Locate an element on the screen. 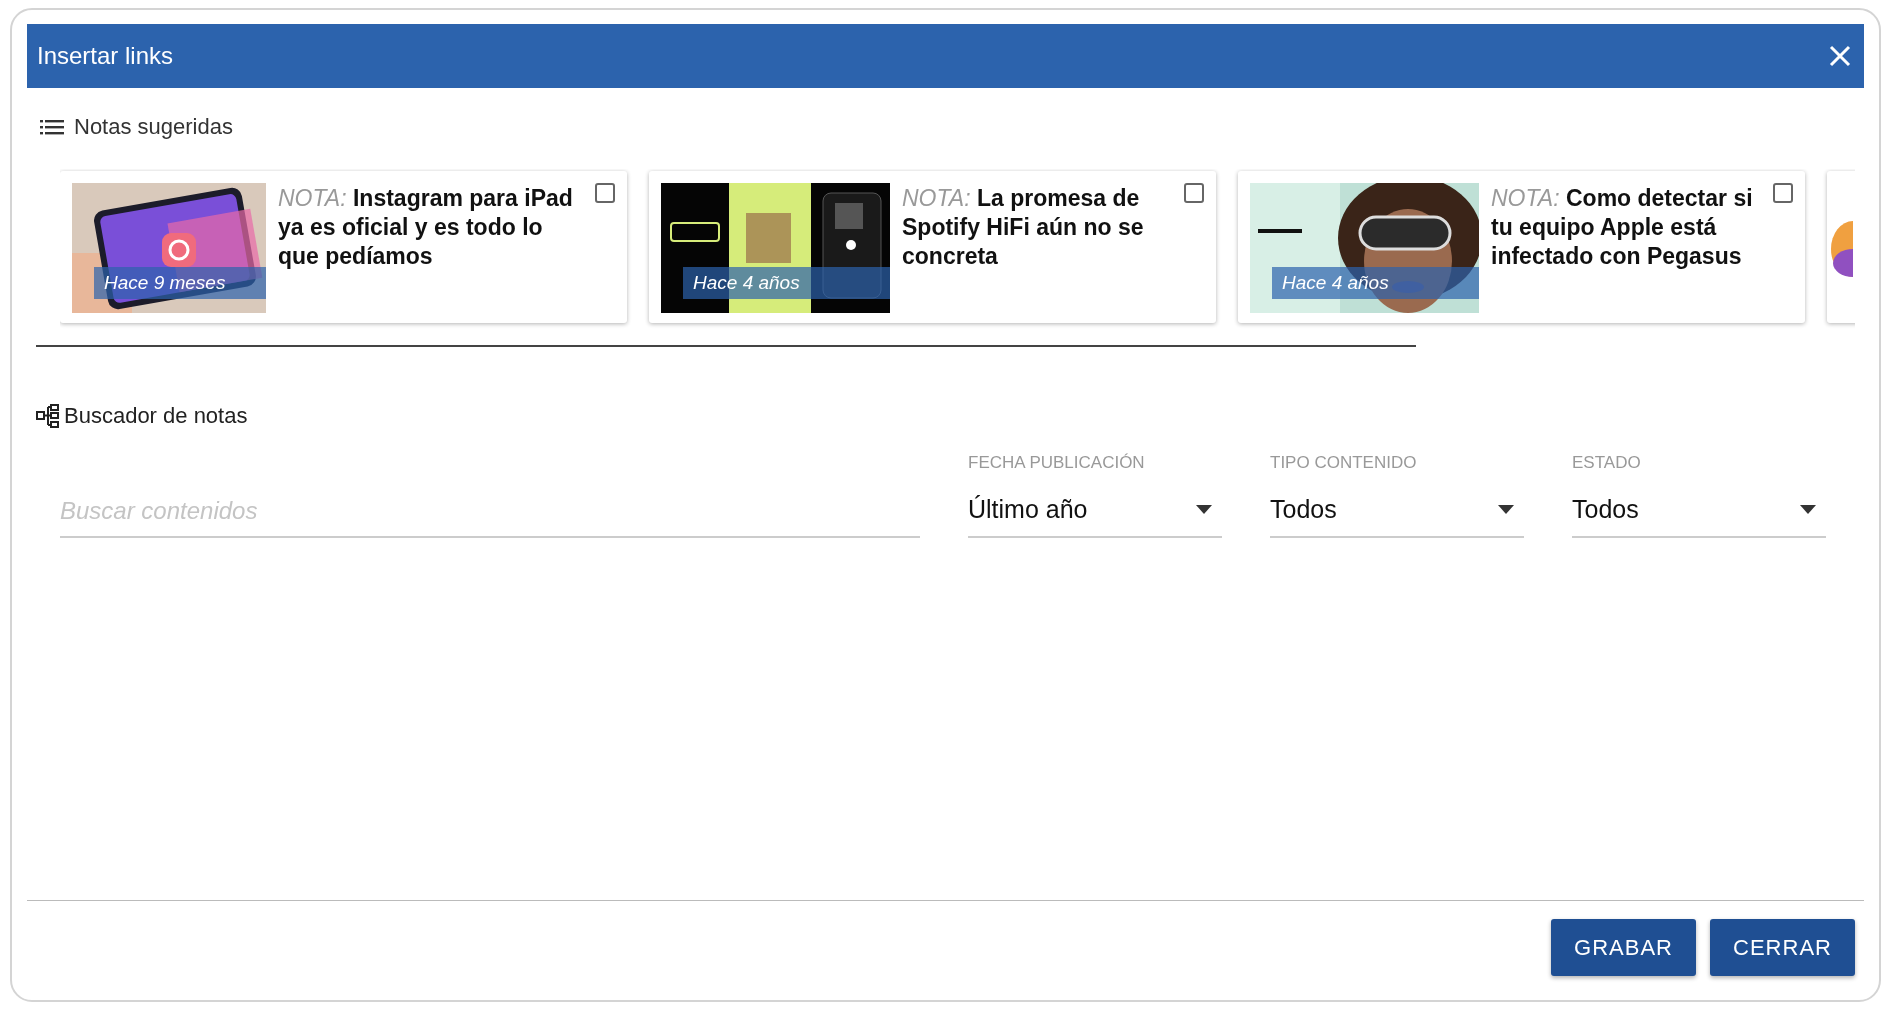  filter-select: ESTADO Todos is located at coordinates (1699, 494).